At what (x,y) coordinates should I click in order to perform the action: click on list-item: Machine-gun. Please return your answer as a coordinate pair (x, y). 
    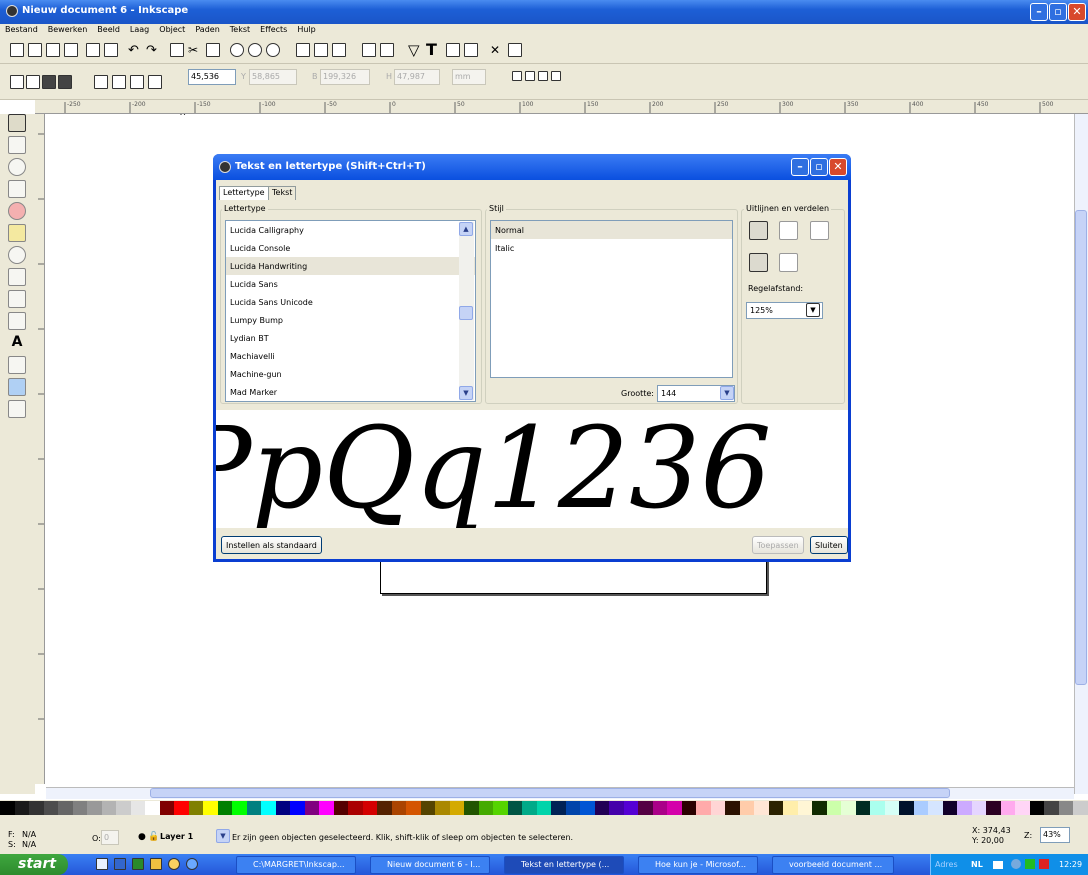
    Looking at the image, I should click on (350, 374).